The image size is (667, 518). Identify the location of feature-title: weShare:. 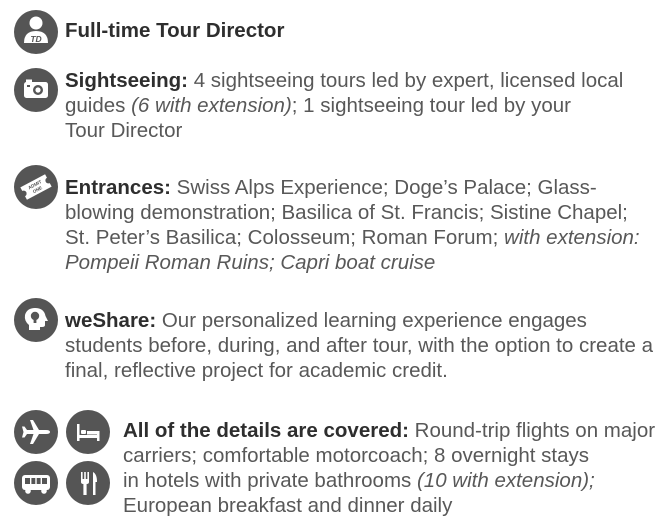
(111, 320).